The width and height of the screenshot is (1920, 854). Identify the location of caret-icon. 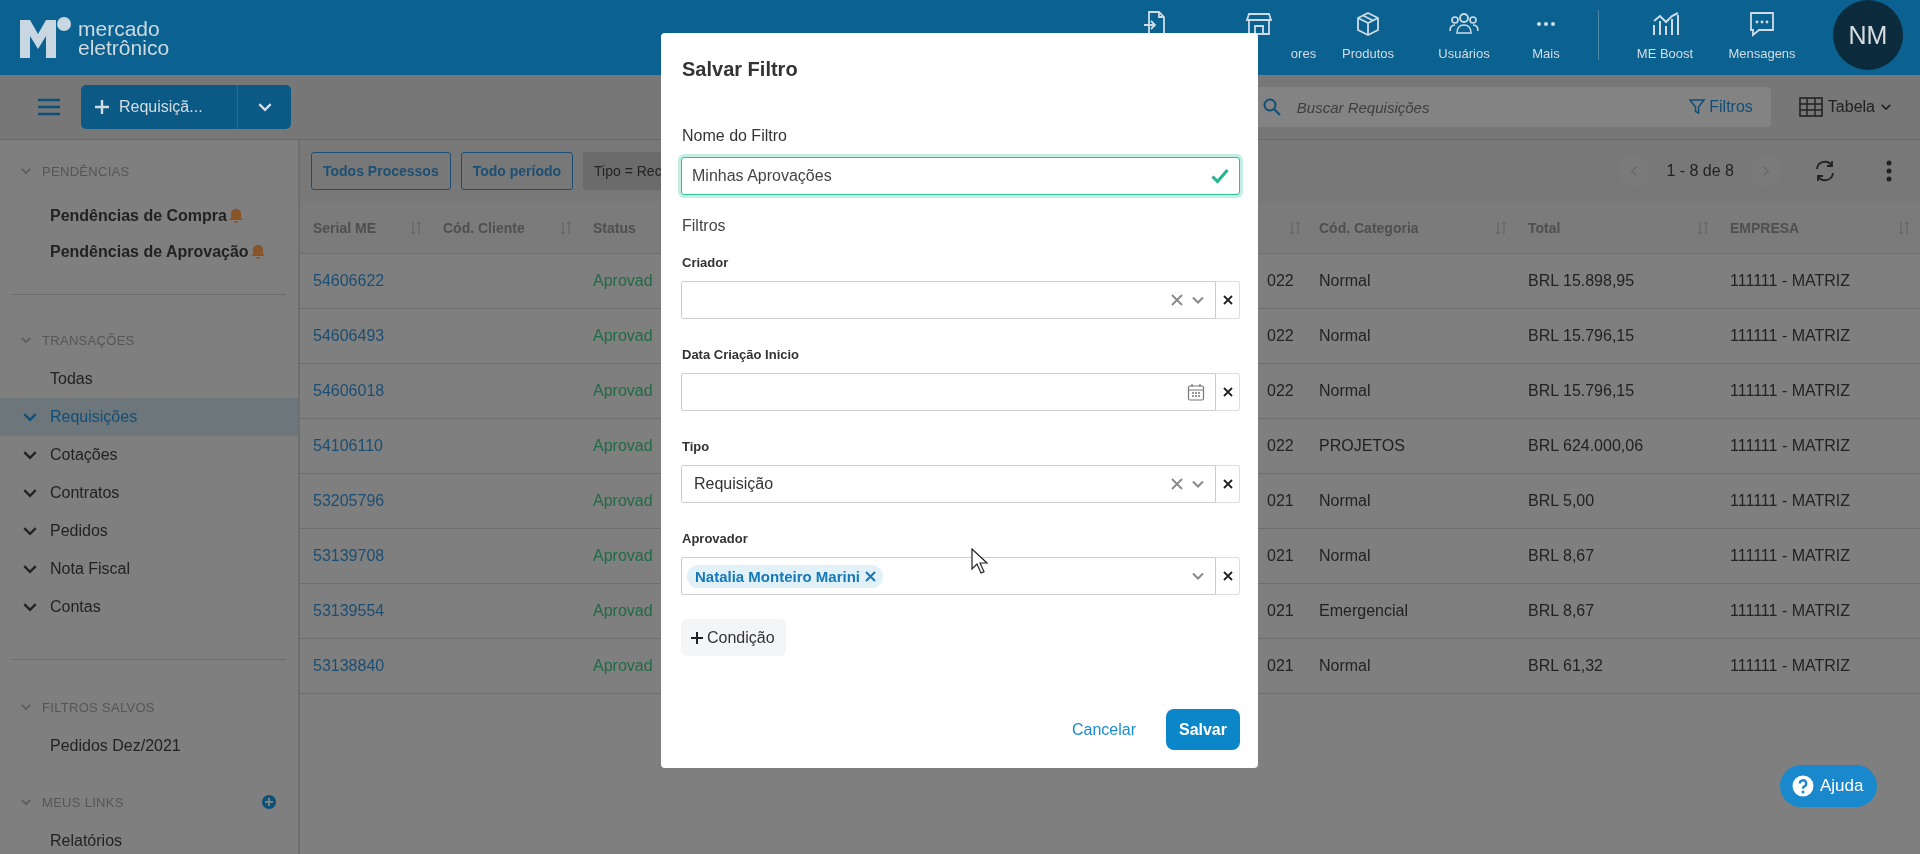
(1886, 107).